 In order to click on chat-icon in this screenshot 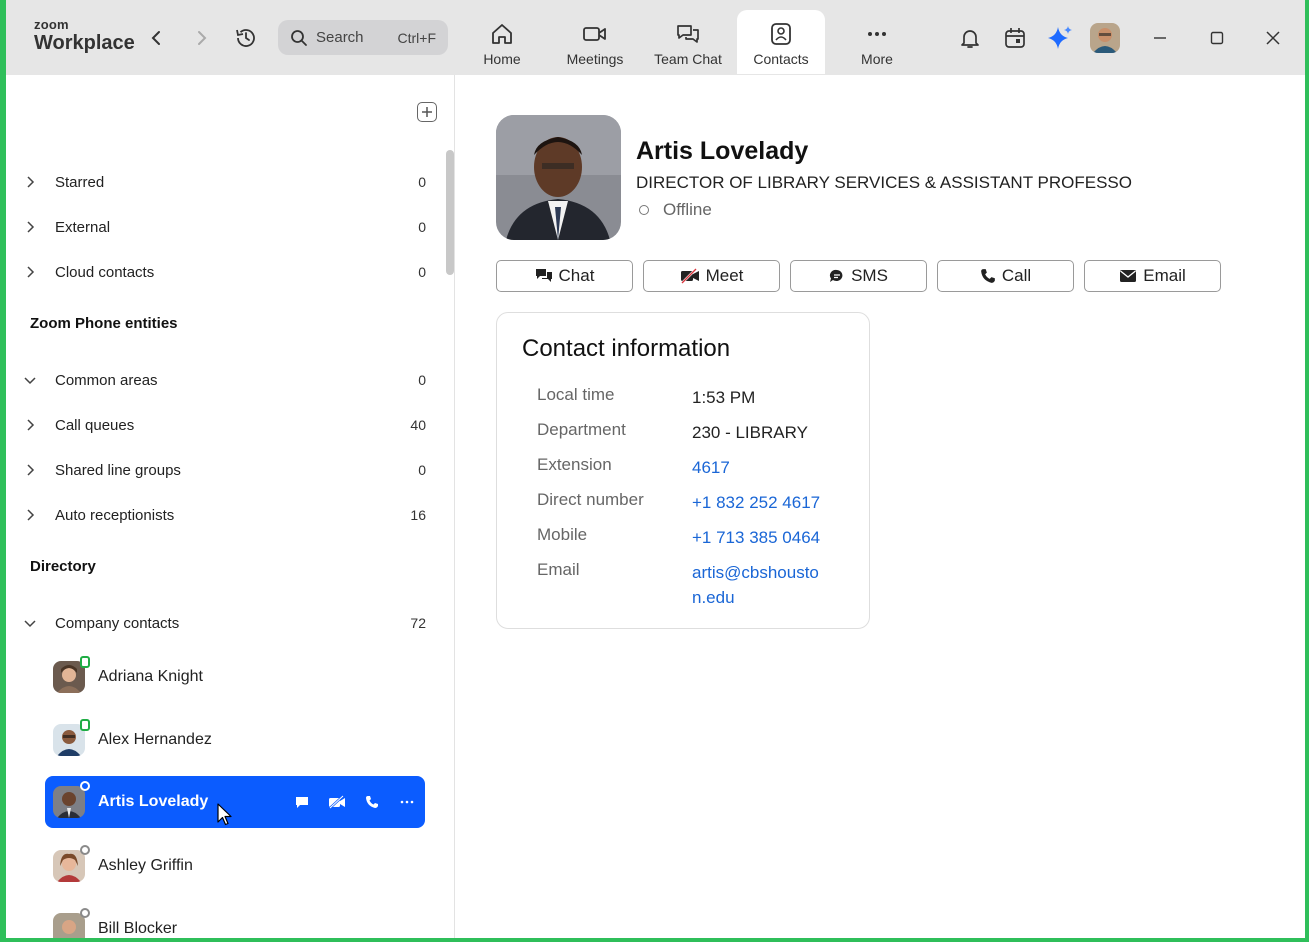, I will do `click(301, 802)`.